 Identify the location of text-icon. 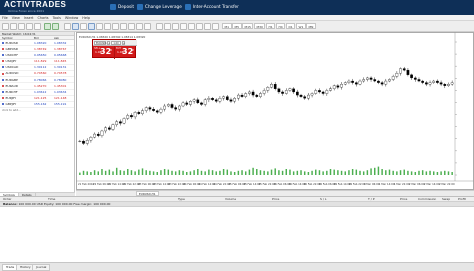
(215, 26).